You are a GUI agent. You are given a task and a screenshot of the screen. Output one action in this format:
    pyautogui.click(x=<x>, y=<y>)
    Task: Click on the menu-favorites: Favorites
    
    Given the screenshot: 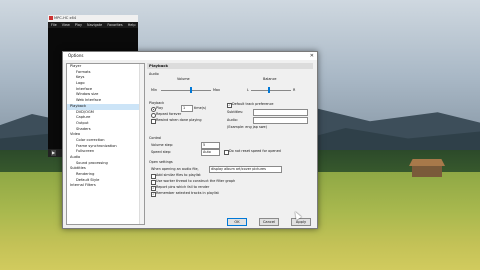 What is the action you would take?
    pyautogui.click(x=114, y=25)
    